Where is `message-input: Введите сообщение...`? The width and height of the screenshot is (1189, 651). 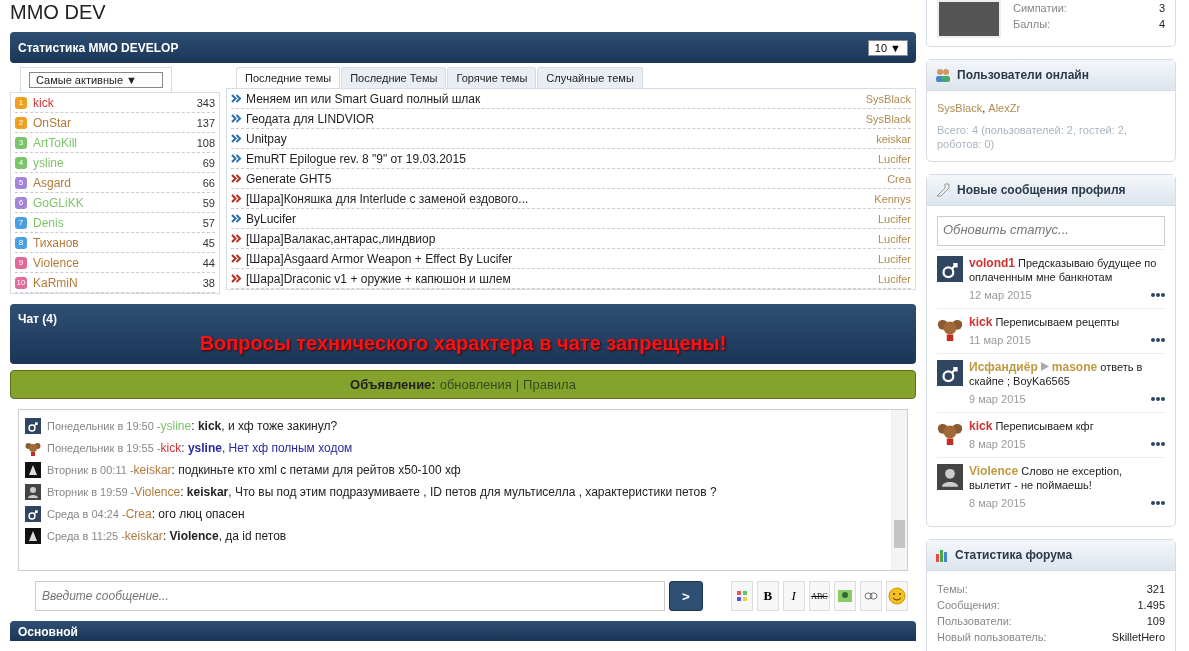 message-input: Введите сообщение... is located at coordinates (350, 596).